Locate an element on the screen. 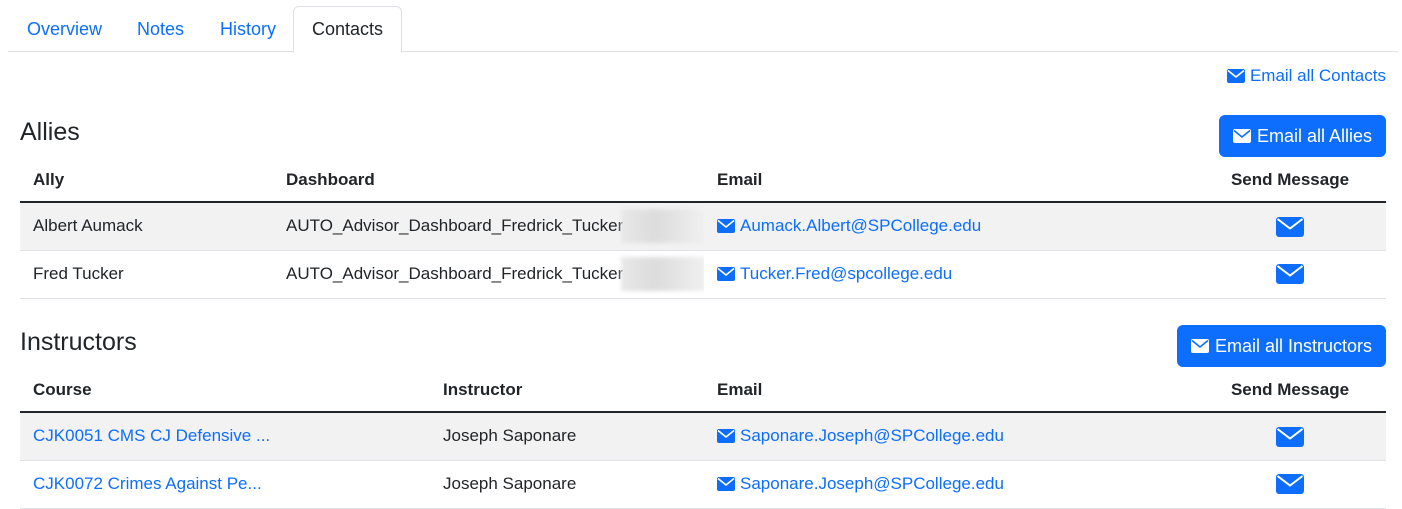 Image resolution: width=1402 pixels, height=509 pixels. allies-header-row: Ally Dashboard Email Send Message is located at coordinates (703, 180).